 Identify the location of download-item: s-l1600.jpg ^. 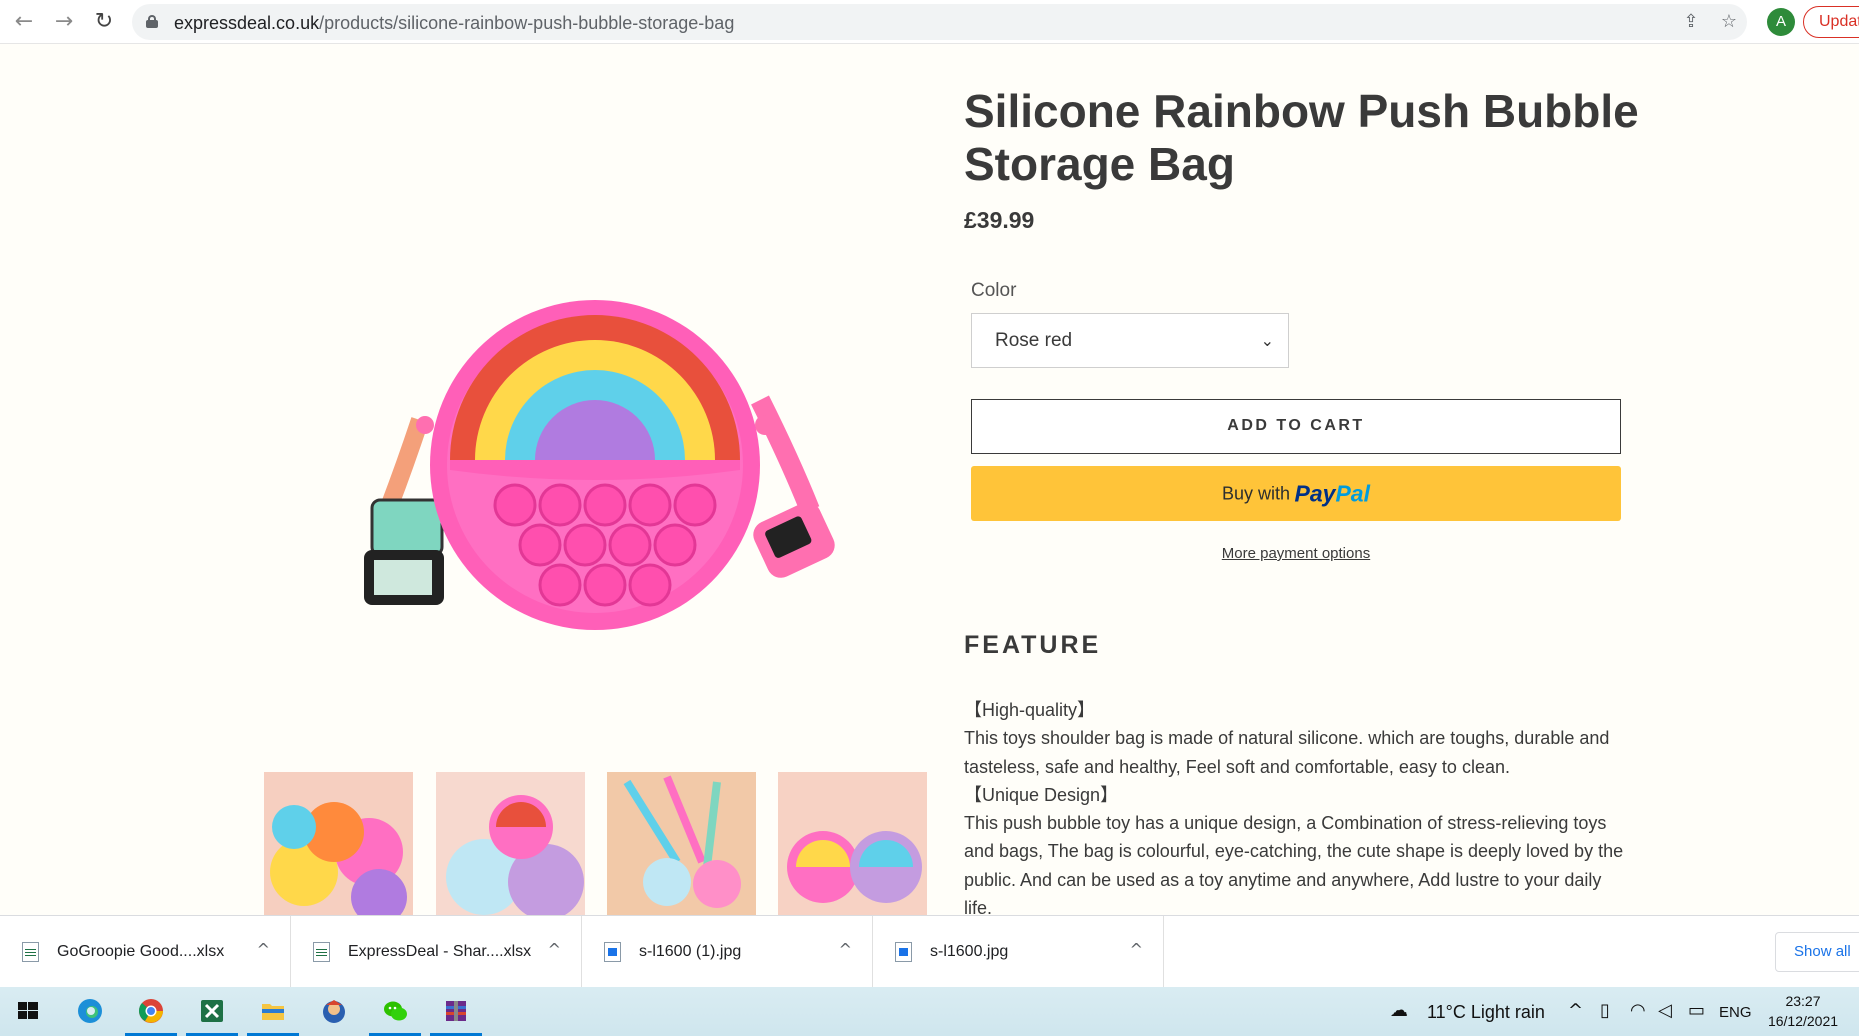
(1018, 952).